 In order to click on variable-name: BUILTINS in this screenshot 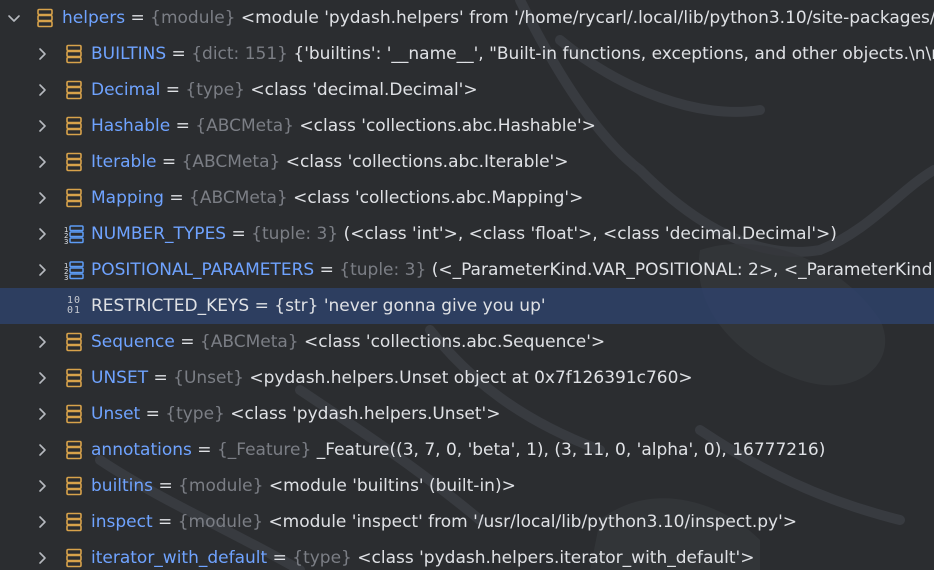, I will do `click(129, 54)`.